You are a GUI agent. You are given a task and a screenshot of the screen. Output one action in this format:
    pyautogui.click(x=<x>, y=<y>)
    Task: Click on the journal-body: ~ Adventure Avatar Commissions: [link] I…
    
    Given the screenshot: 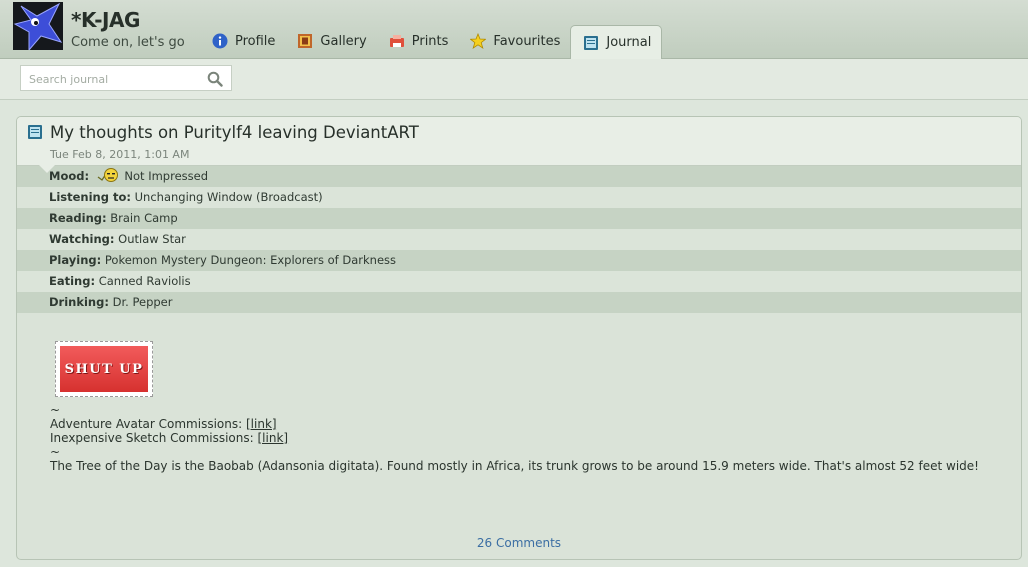 What is the action you would take?
    pyautogui.click(x=525, y=438)
    